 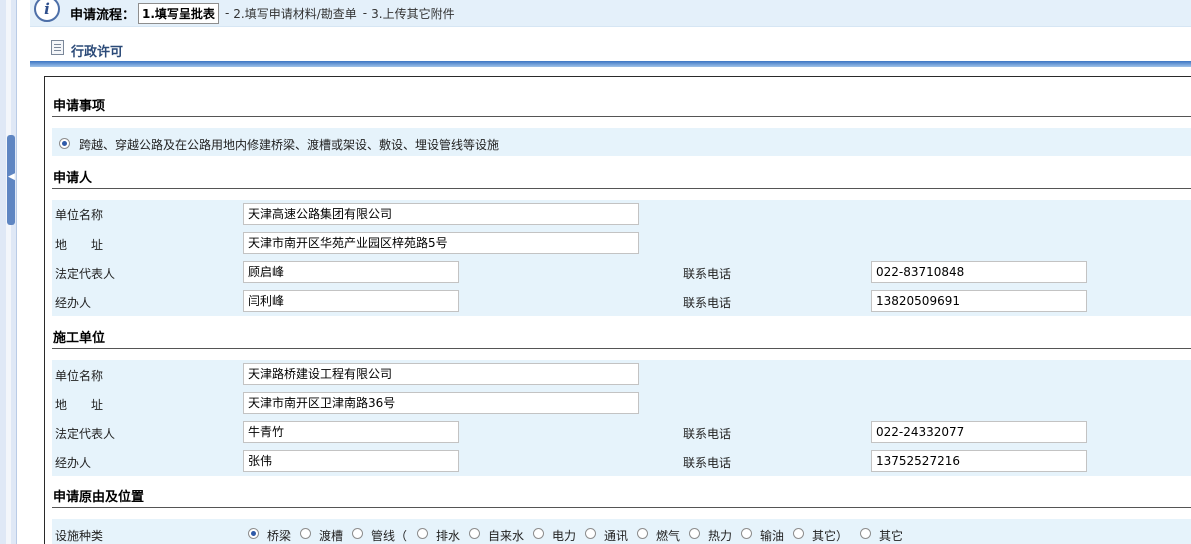 I want to click on application-item-radio, so click(x=64, y=143).